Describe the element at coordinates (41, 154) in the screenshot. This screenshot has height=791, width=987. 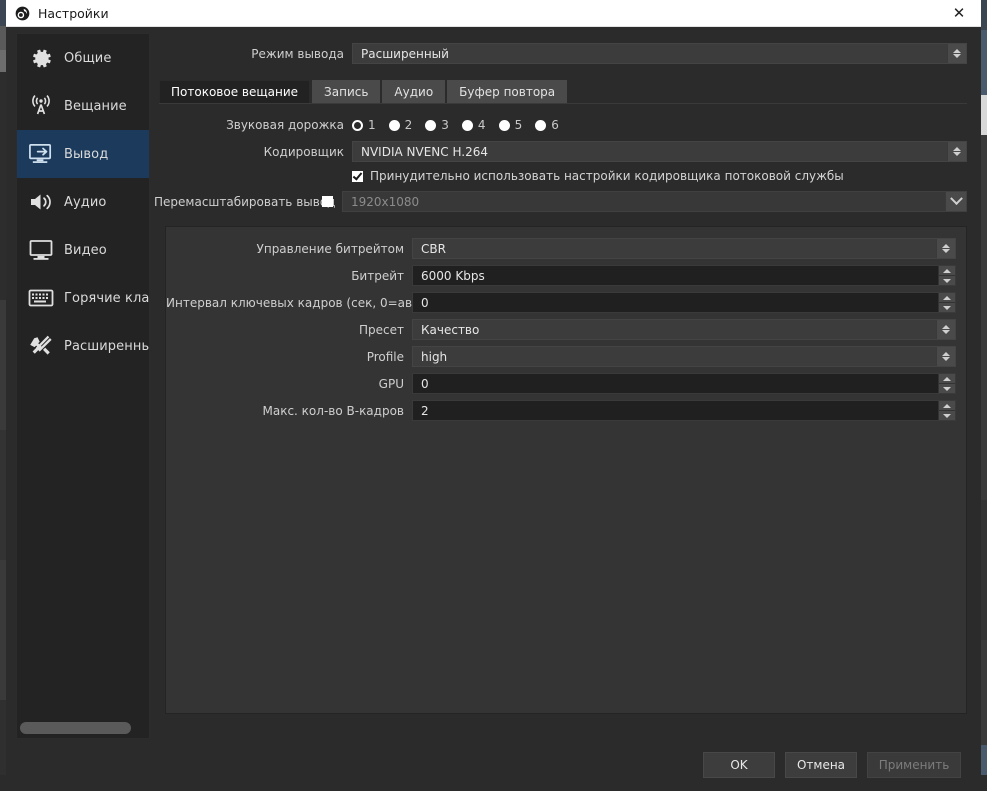
I see `monitor-arrow-icon` at that location.